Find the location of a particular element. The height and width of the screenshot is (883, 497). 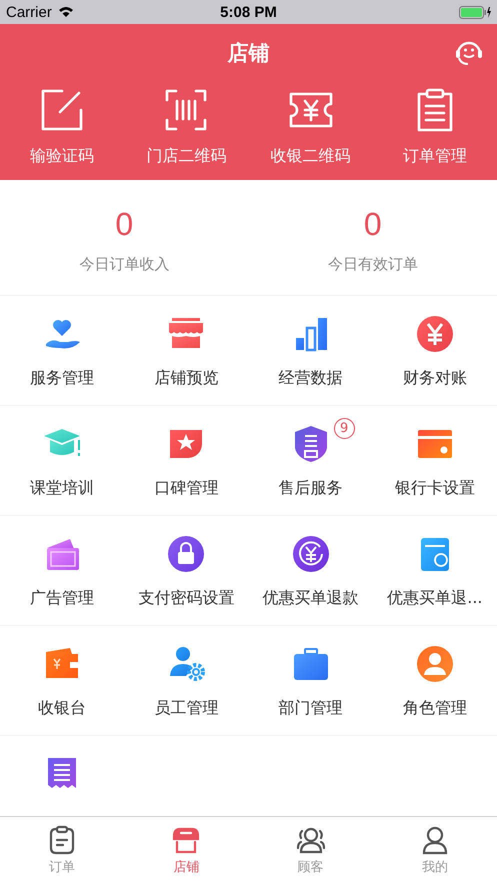

action-label: 门店二维码 is located at coordinates (186, 156).